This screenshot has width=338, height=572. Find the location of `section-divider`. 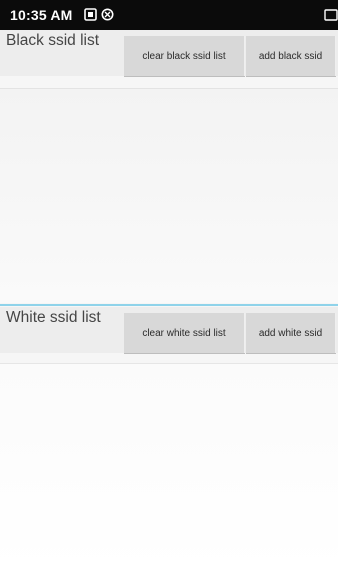

section-divider is located at coordinates (169, 305).